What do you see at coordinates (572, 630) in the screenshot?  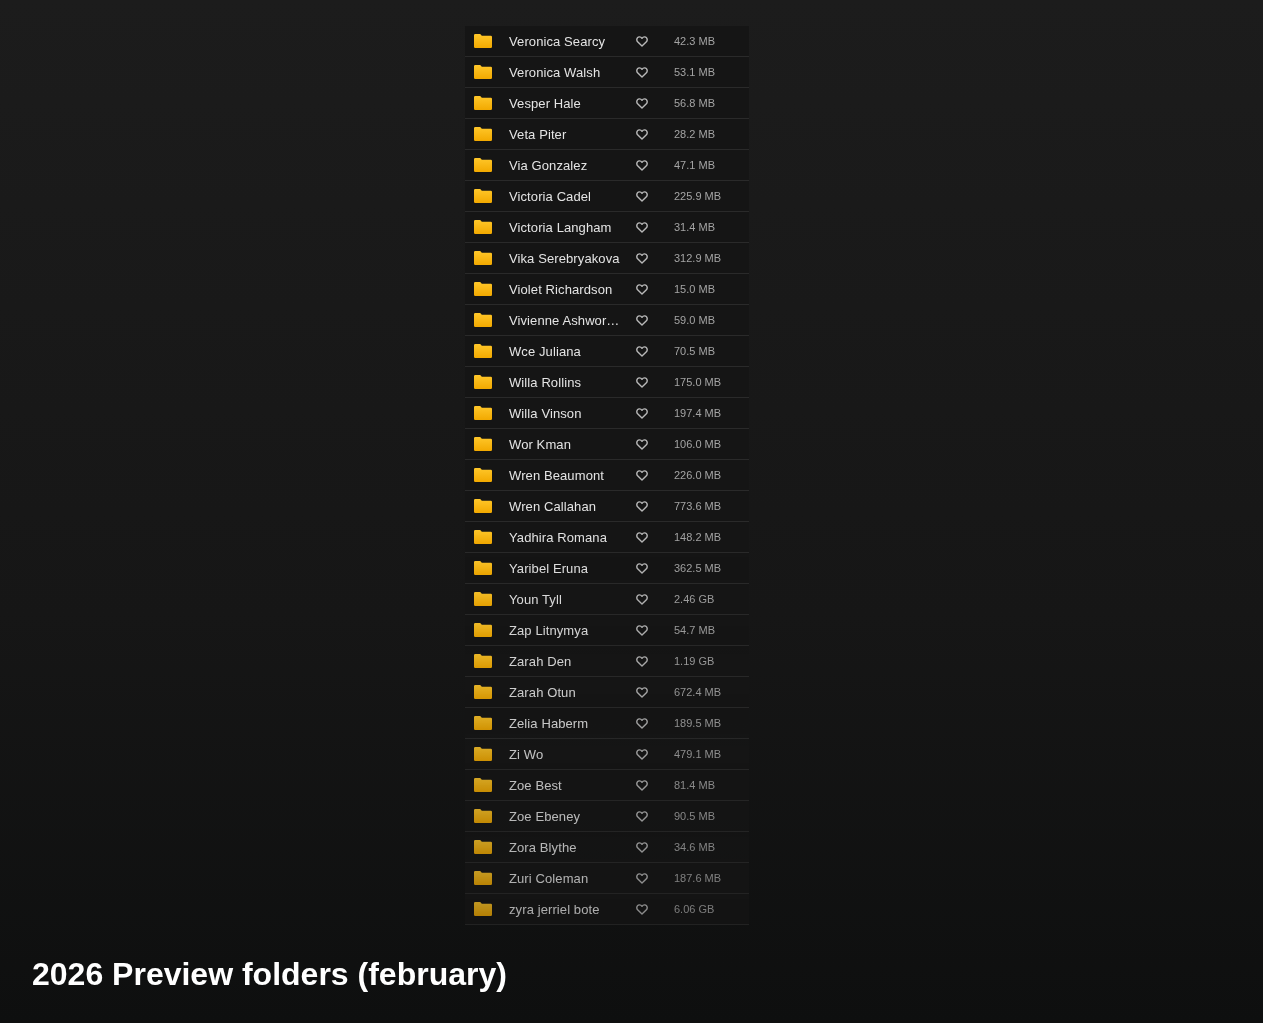 I see `folder-name: Zap Litnymya` at bounding box center [572, 630].